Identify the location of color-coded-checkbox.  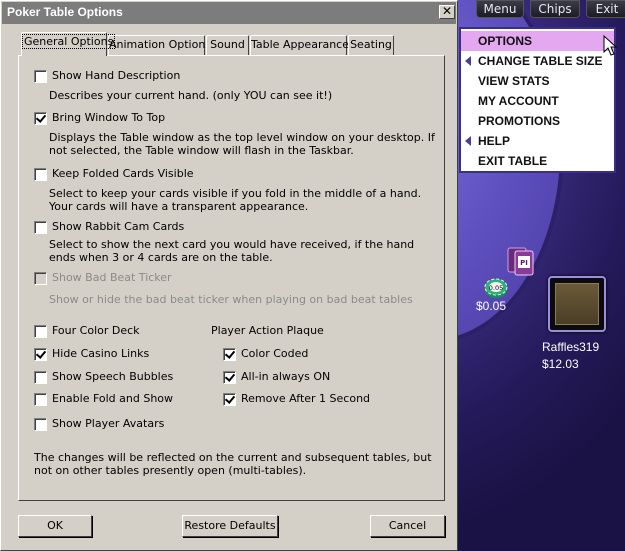
(229, 354).